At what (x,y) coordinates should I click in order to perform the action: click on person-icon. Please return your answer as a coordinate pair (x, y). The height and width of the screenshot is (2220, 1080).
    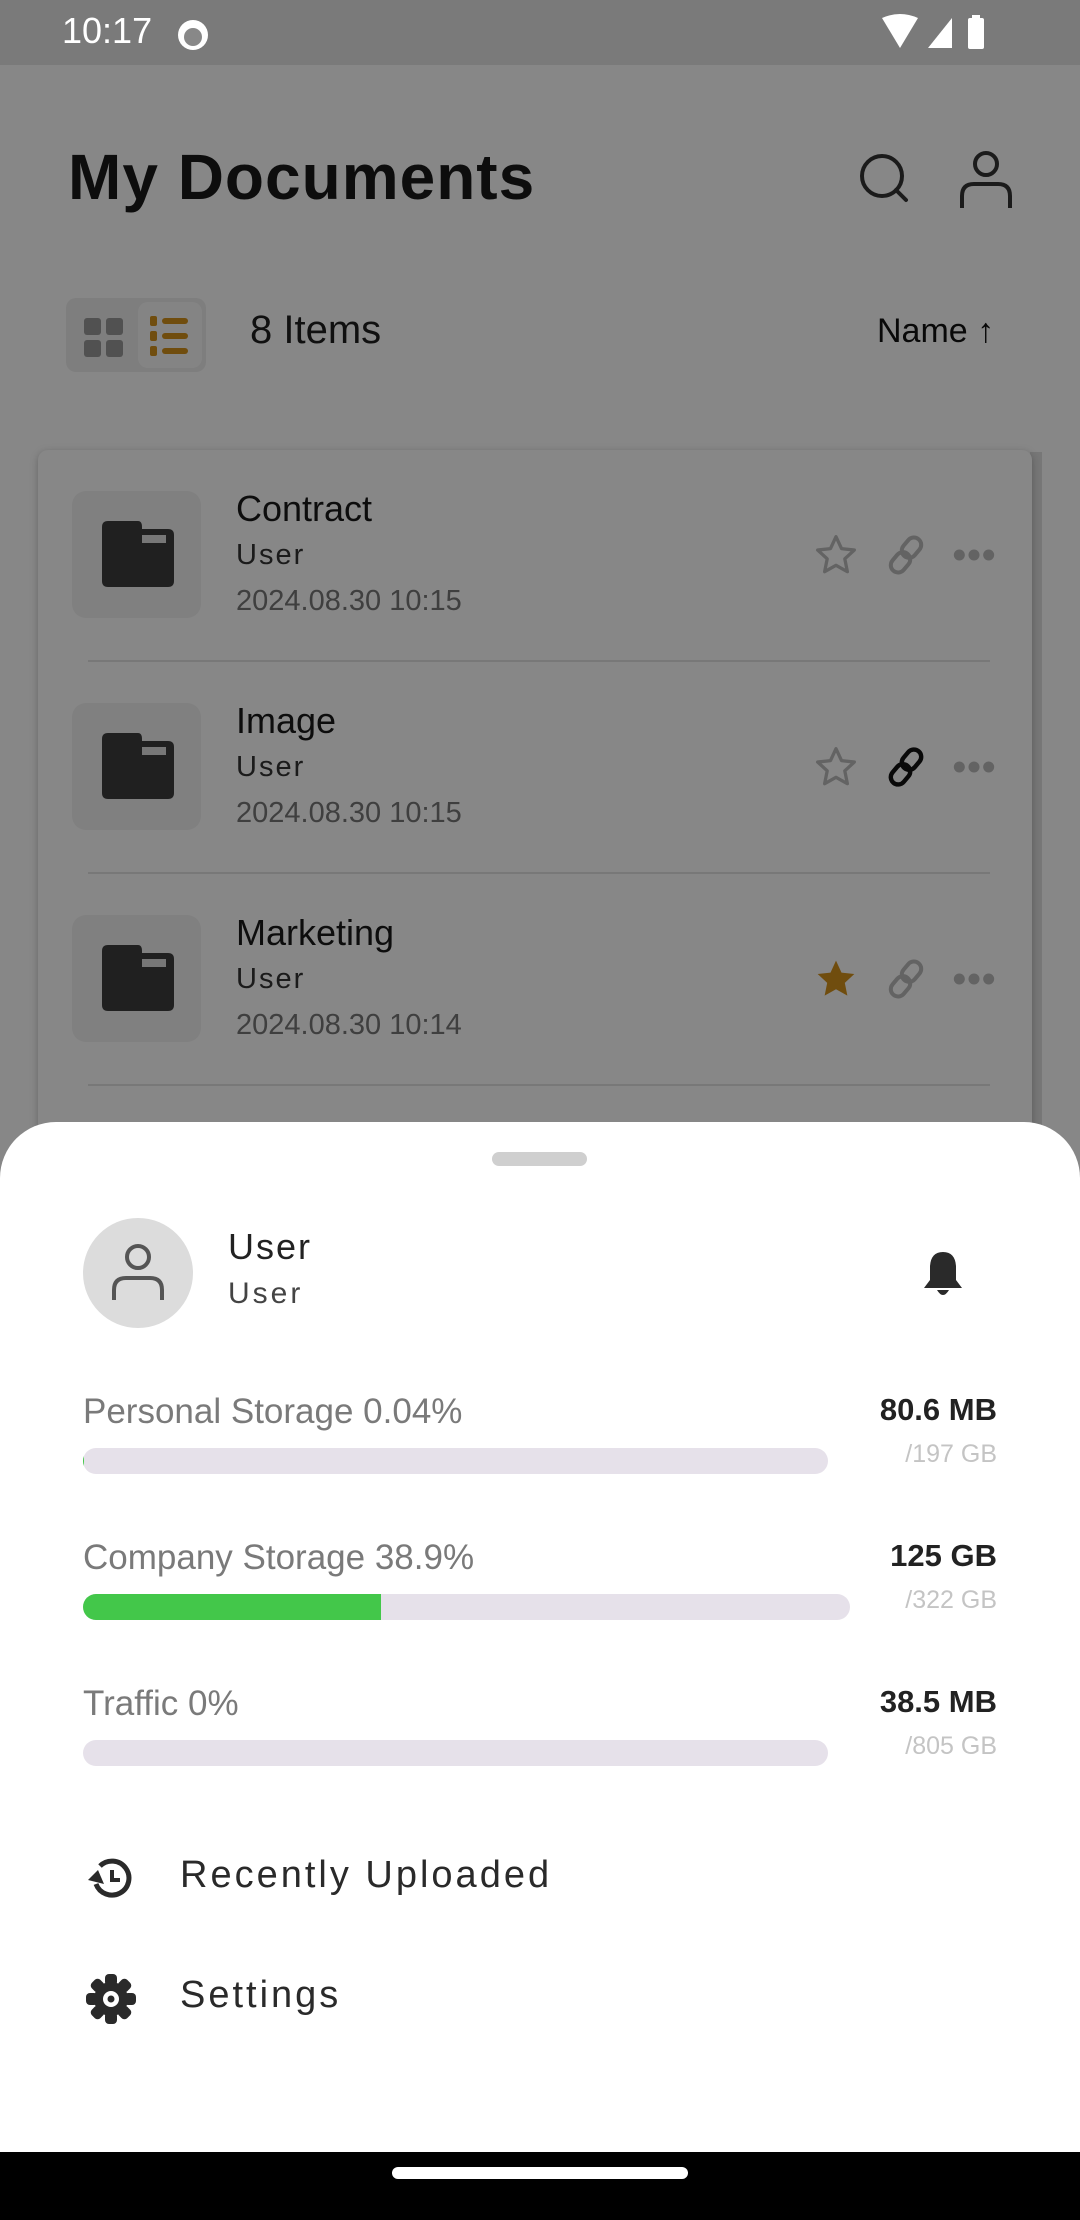
    Looking at the image, I should click on (138, 1272).